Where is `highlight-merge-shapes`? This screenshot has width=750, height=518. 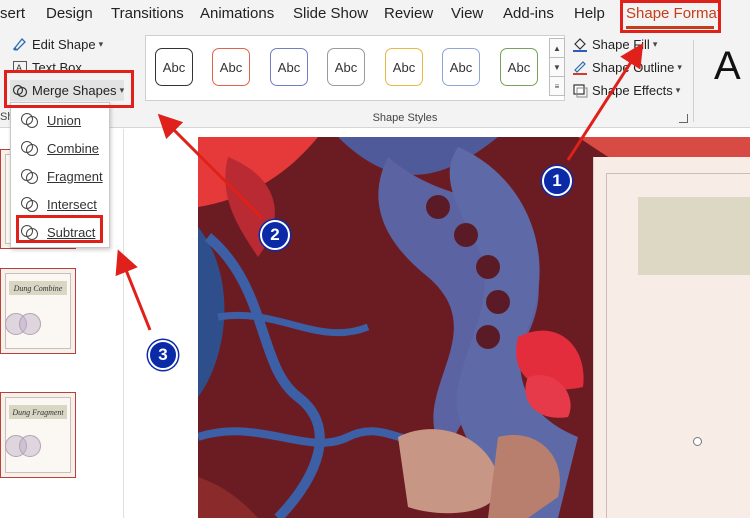
highlight-merge-shapes is located at coordinates (69, 89).